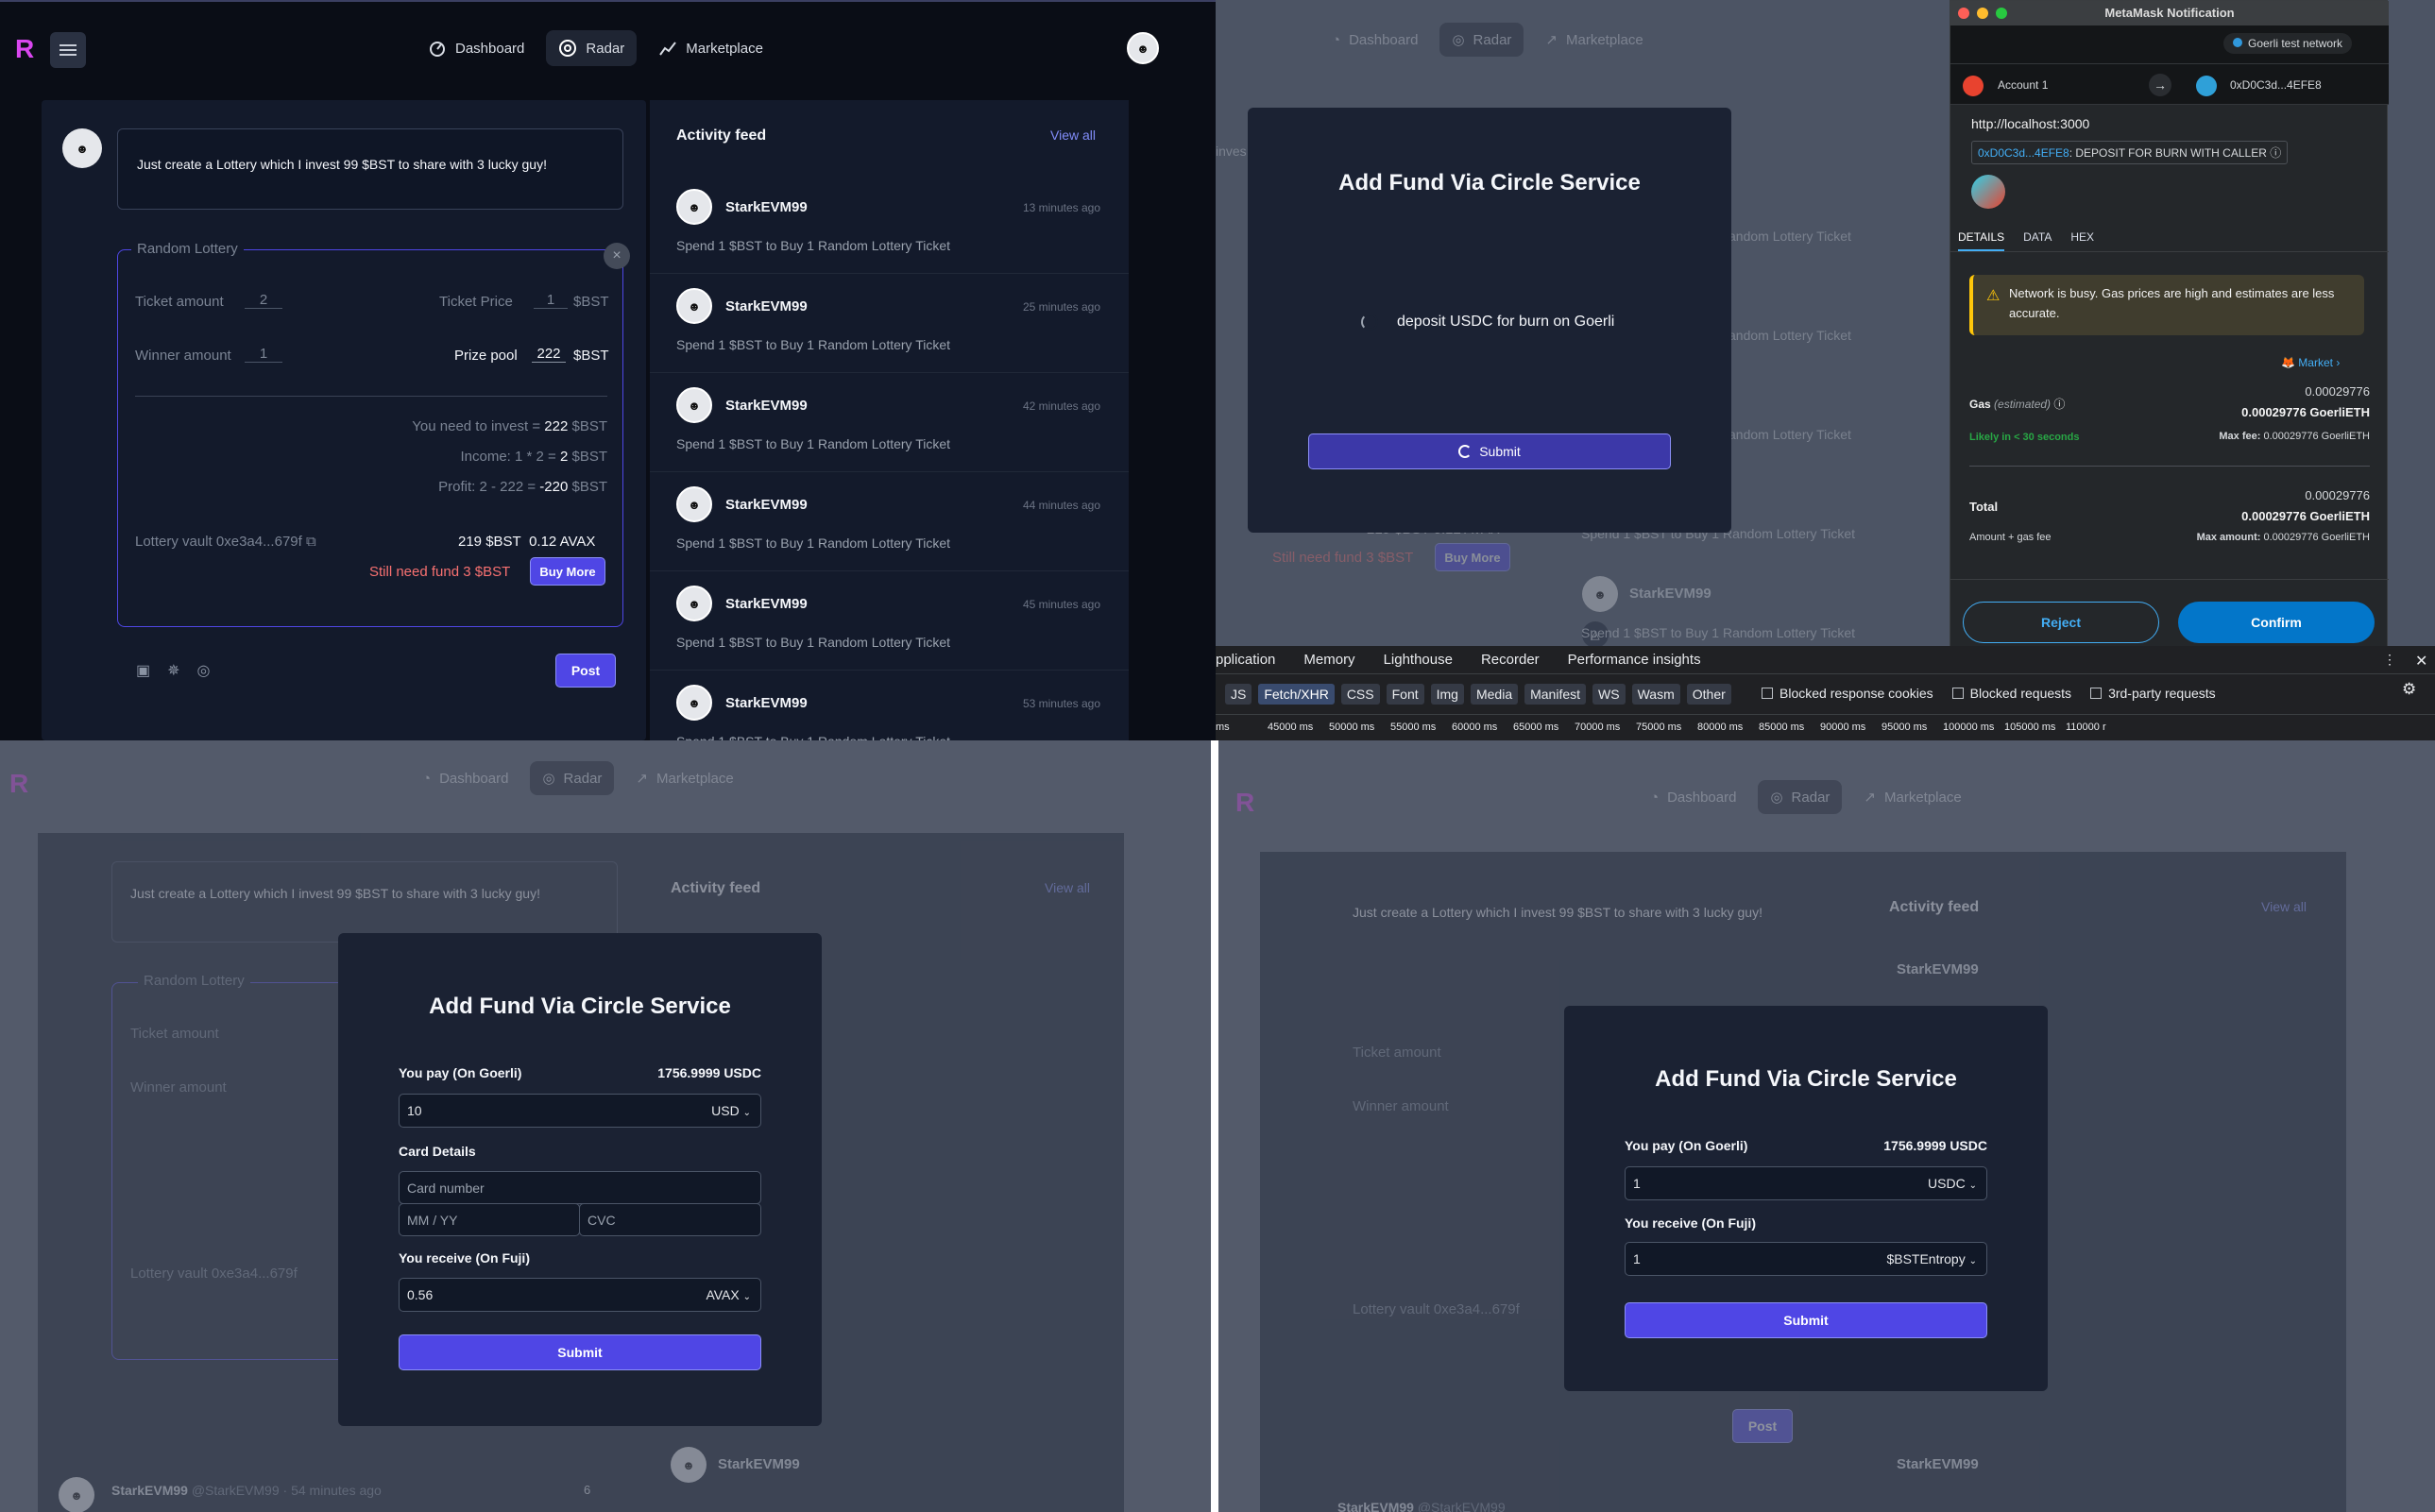  I want to click on devtools-filter-chip: Wasm, so click(1655, 694).